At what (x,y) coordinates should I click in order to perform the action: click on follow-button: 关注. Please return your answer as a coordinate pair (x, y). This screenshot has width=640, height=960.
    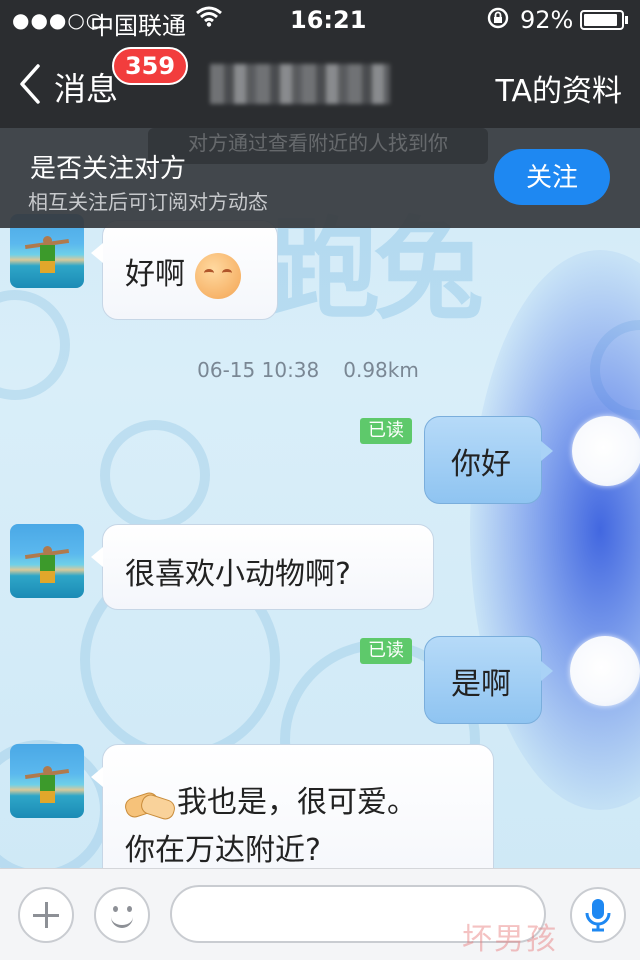
    Looking at the image, I should click on (552, 177).